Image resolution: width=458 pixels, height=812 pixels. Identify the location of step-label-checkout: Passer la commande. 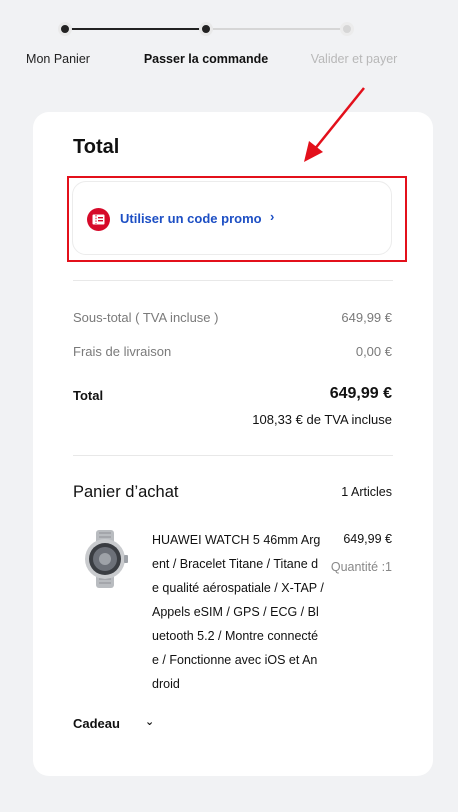
(206, 59).